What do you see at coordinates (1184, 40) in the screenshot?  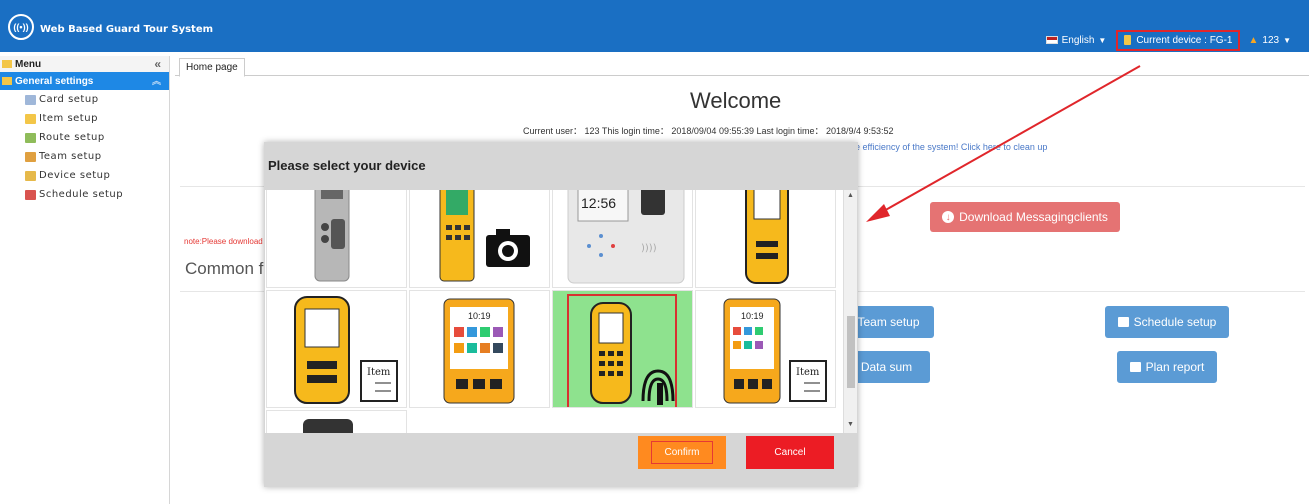 I see `current-device-label: Current device : FG-1` at bounding box center [1184, 40].